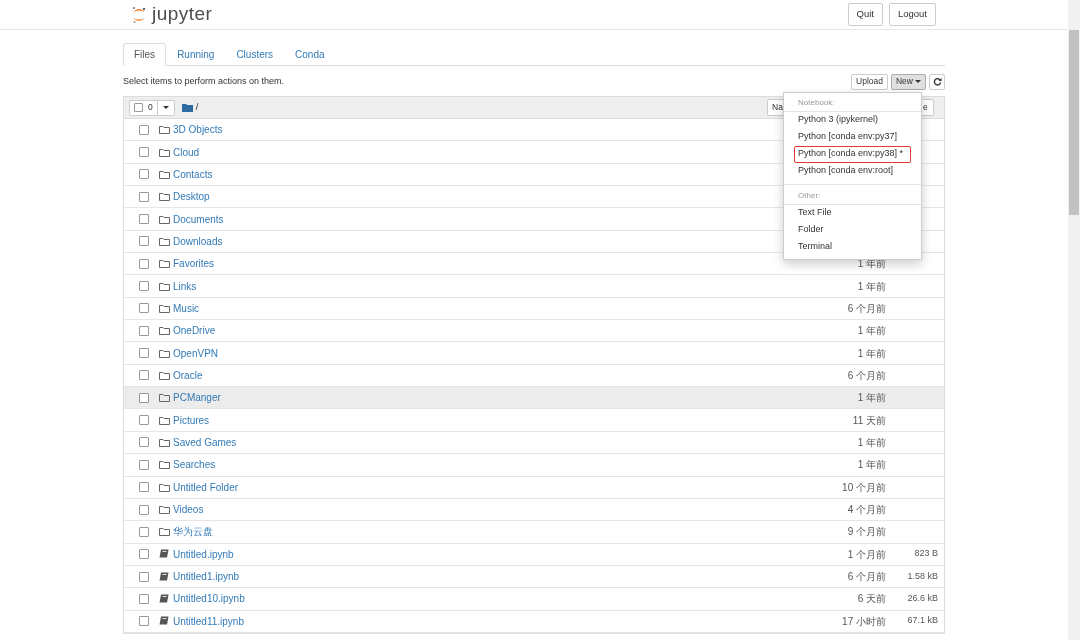 The image size is (1080, 640). What do you see at coordinates (912, 14) in the screenshot?
I see `header-button: Logout` at bounding box center [912, 14].